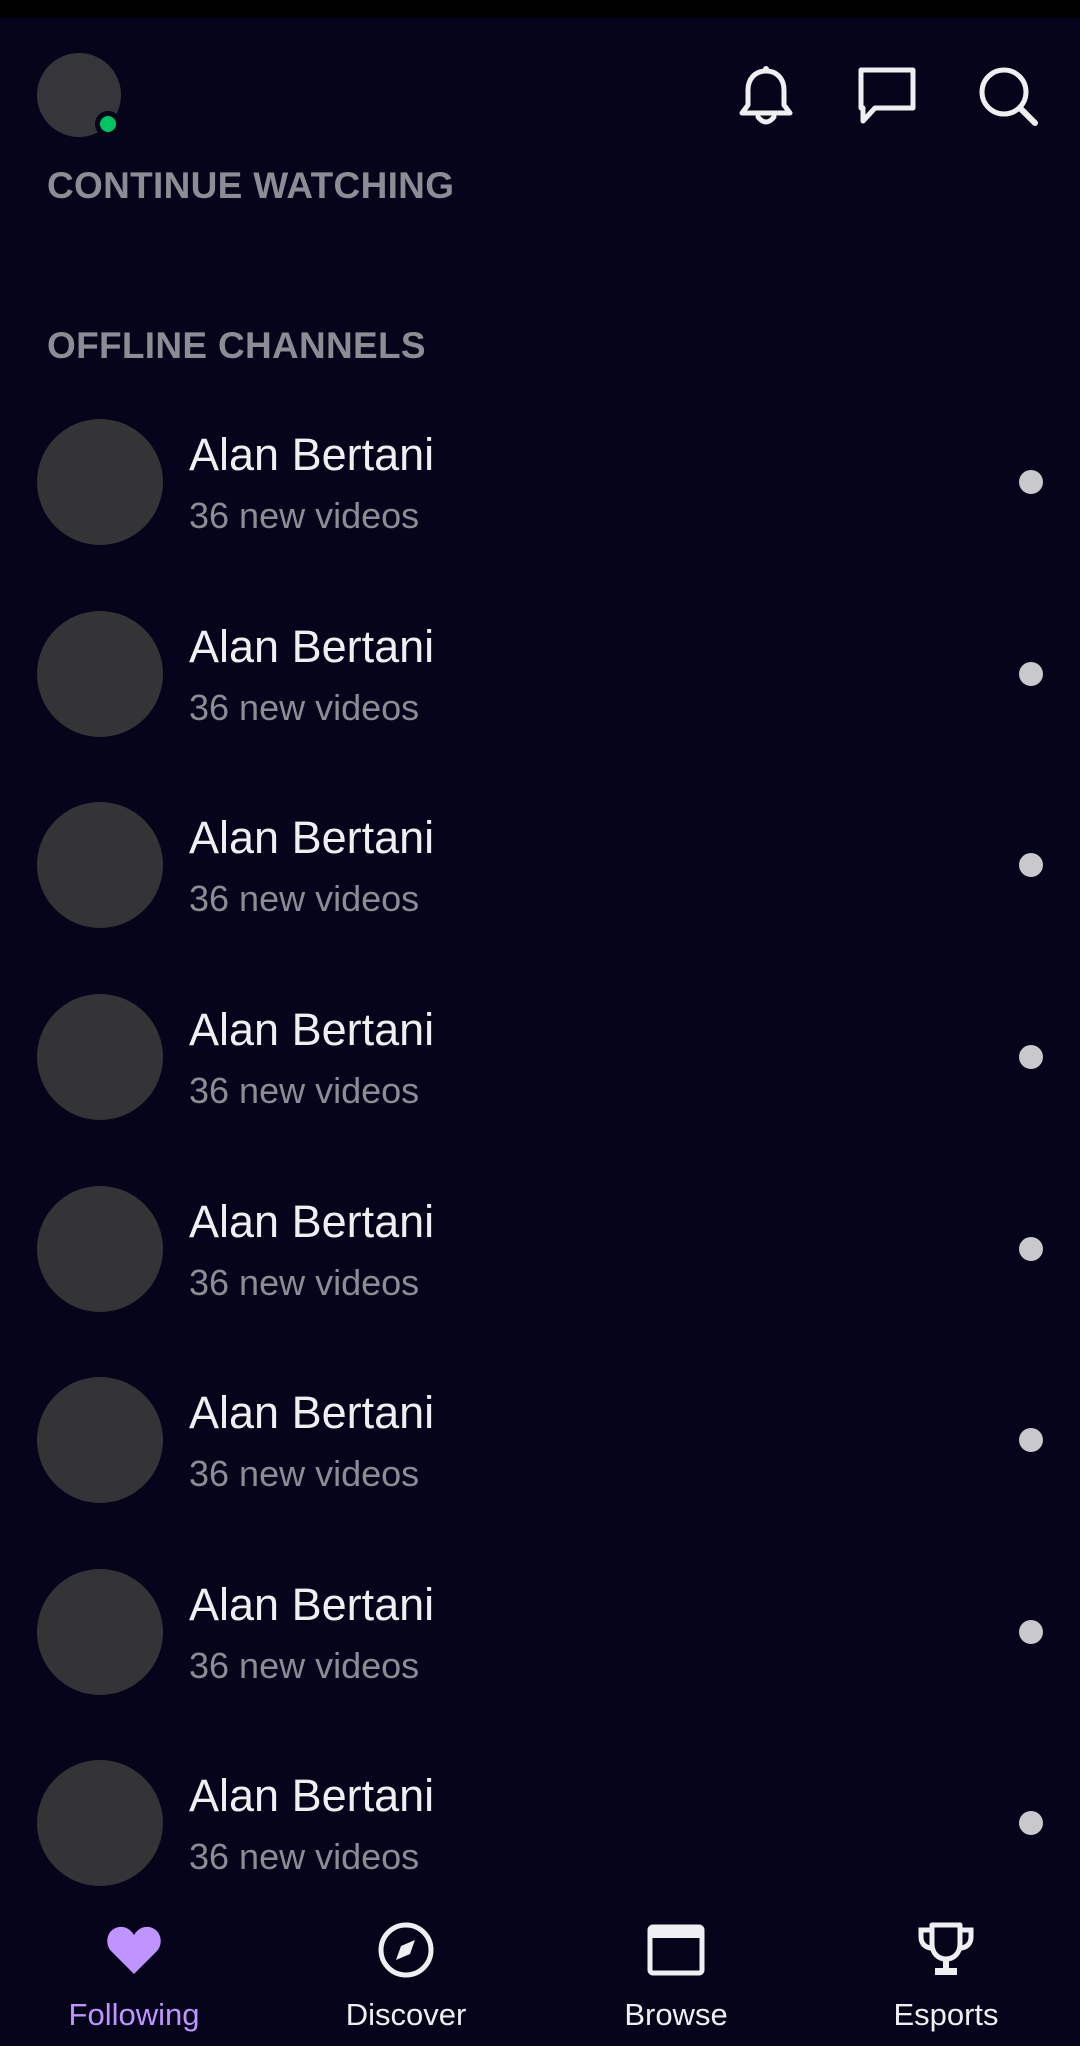  What do you see at coordinates (406, 1950) in the screenshot?
I see `compass-icon` at bounding box center [406, 1950].